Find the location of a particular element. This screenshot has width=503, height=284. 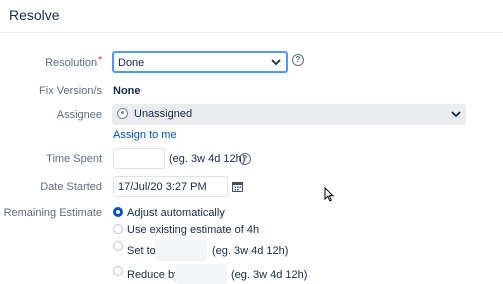

required-mark: * is located at coordinates (100, 60).